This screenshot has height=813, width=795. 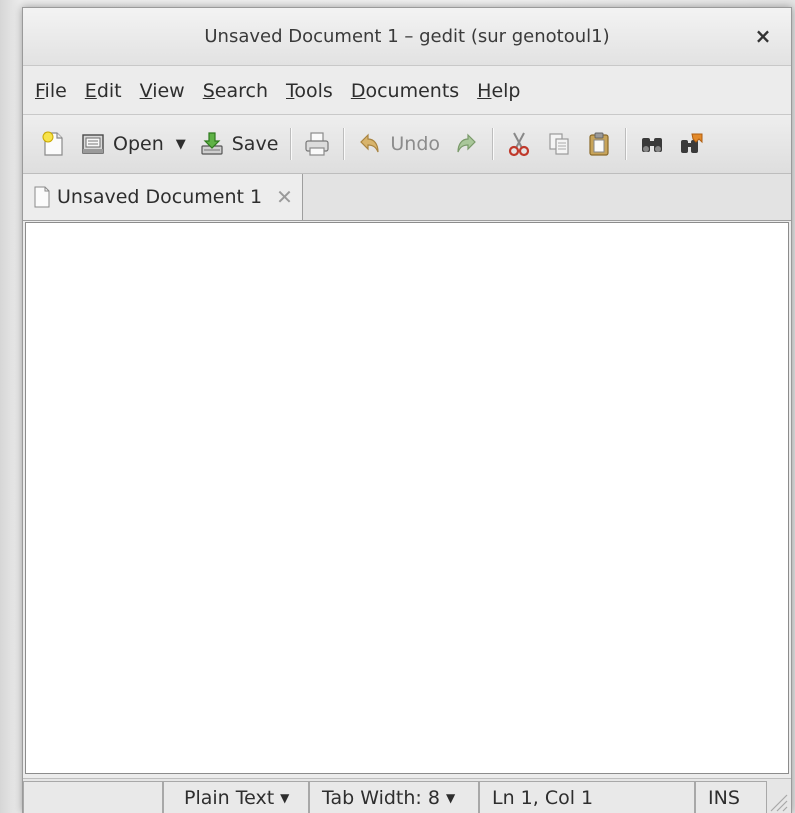 What do you see at coordinates (484, 91) in the screenshot?
I see `menu-help-mnemonic: H` at bounding box center [484, 91].